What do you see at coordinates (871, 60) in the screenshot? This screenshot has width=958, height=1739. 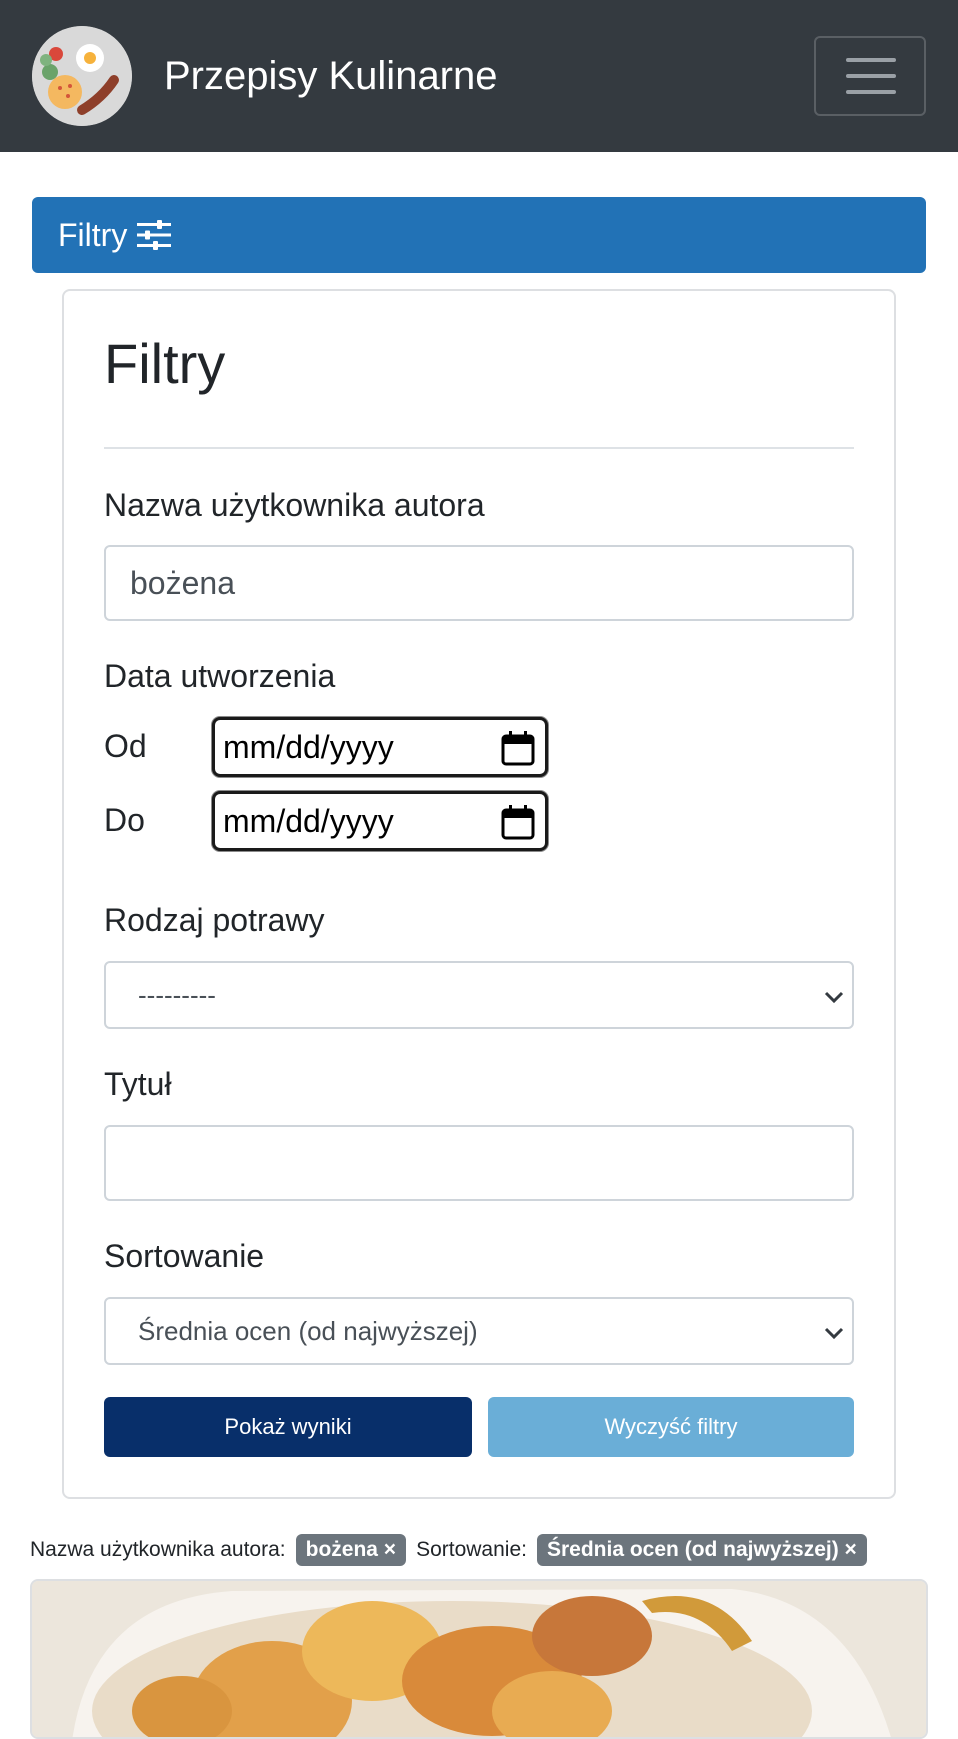 I see `hamburger-icon` at bounding box center [871, 60].